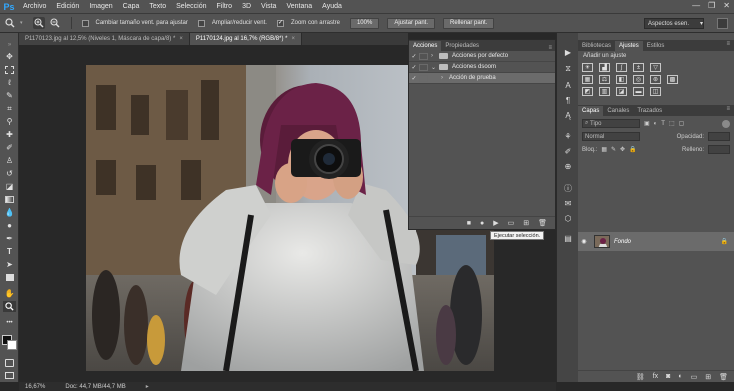 This screenshot has height=391, width=734. Describe the element at coordinates (604, 79) in the screenshot. I see `color-balance-icon: ⚖` at that location.